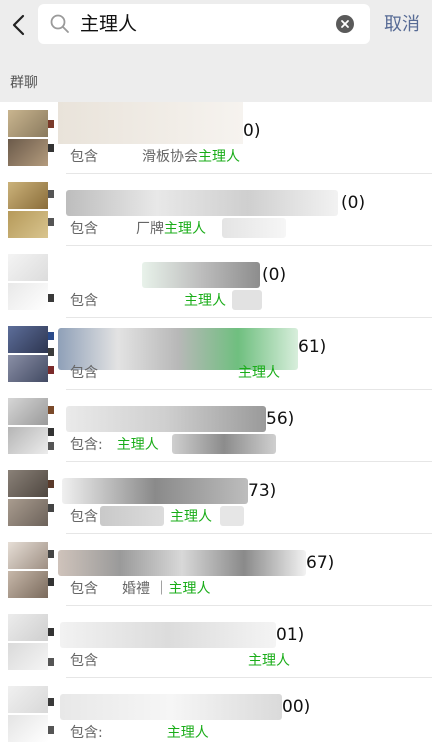  What do you see at coordinates (204, 24) in the screenshot?
I see `search-input: 主理人` at bounding box center [204, 24].